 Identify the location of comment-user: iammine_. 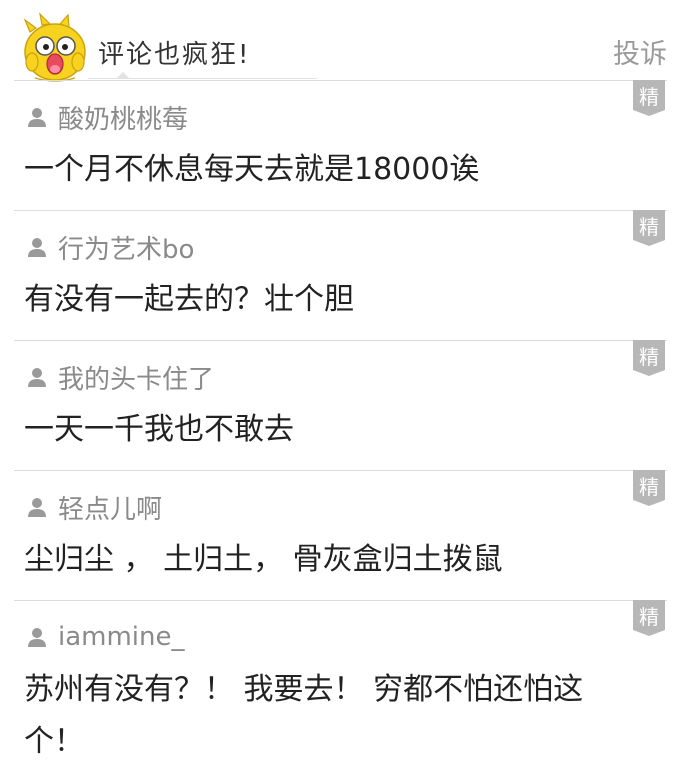
(105, 637).